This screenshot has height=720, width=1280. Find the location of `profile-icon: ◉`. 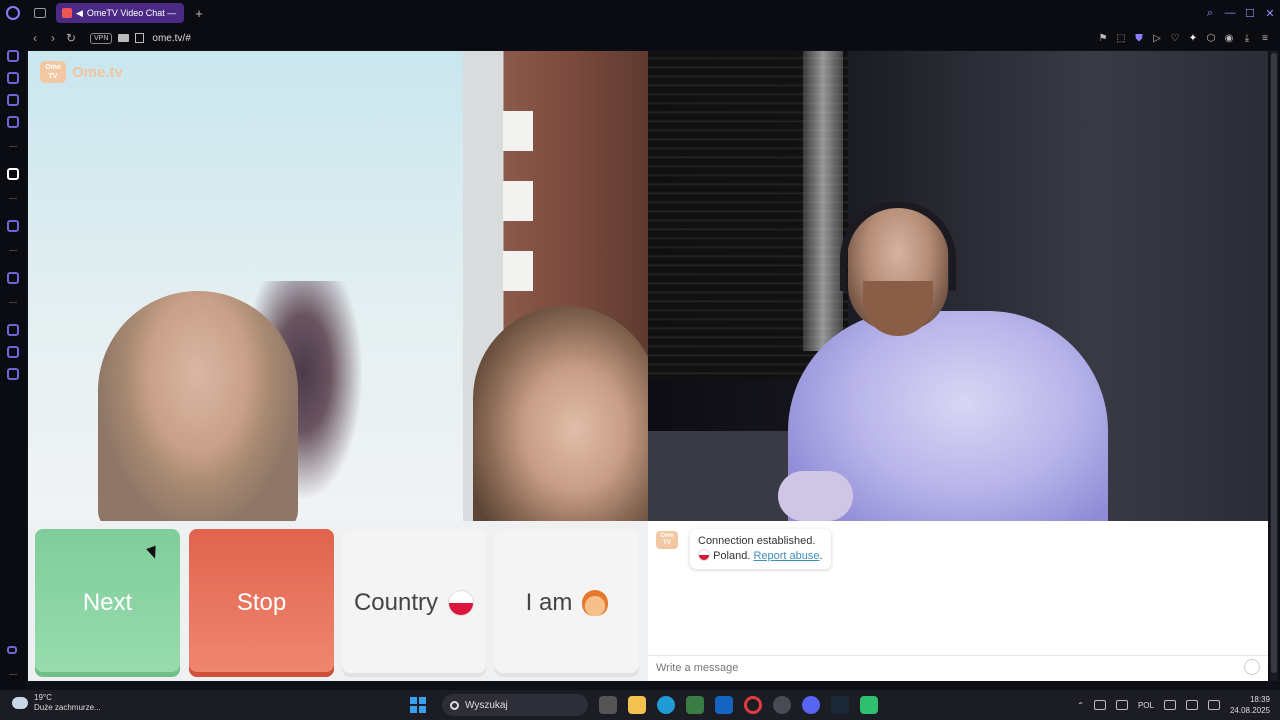

profile-icon: ◉ is located at coordinates (1229, 38).